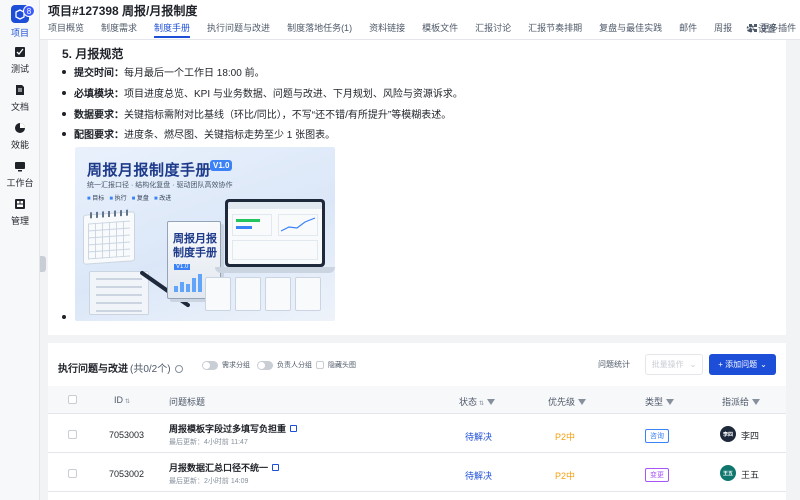  I want to click on issue-stats-link: 问题统计, so click(614, 364).